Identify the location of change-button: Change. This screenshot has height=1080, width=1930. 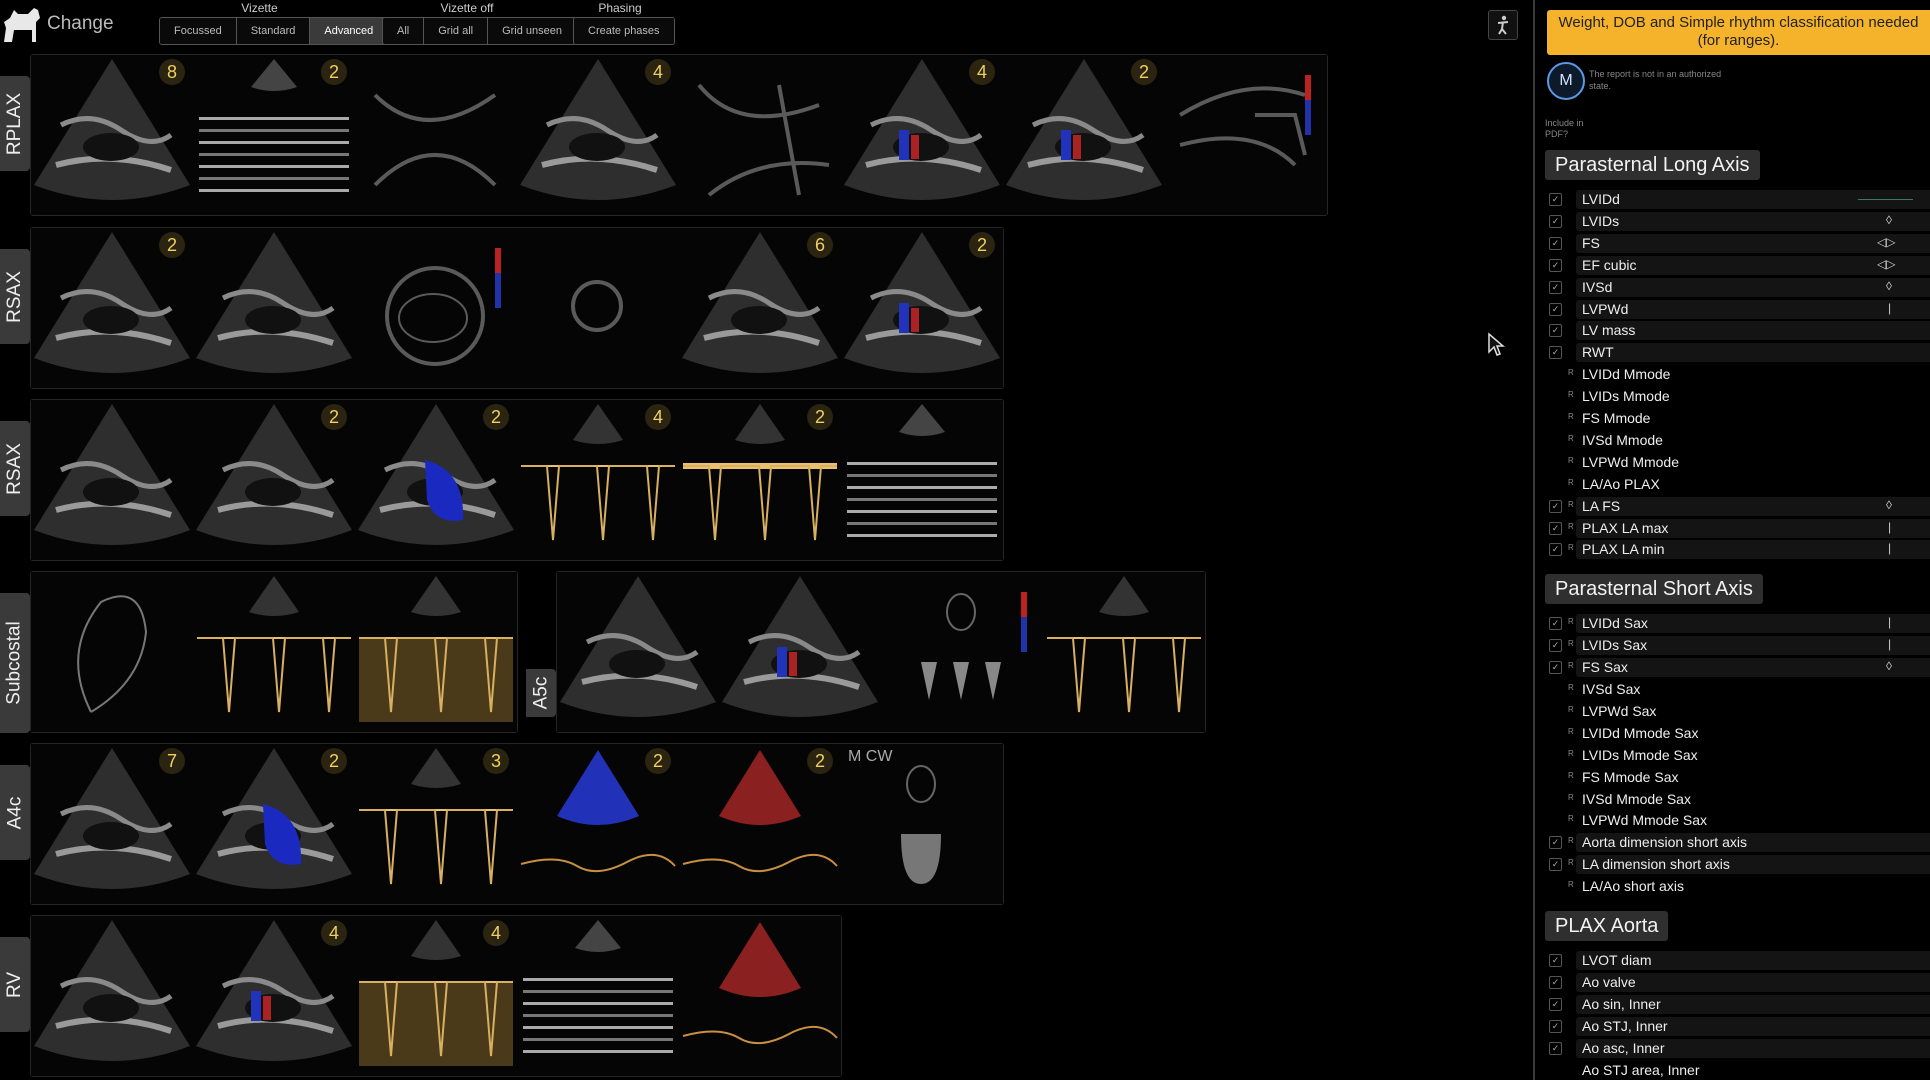
(80, 24).